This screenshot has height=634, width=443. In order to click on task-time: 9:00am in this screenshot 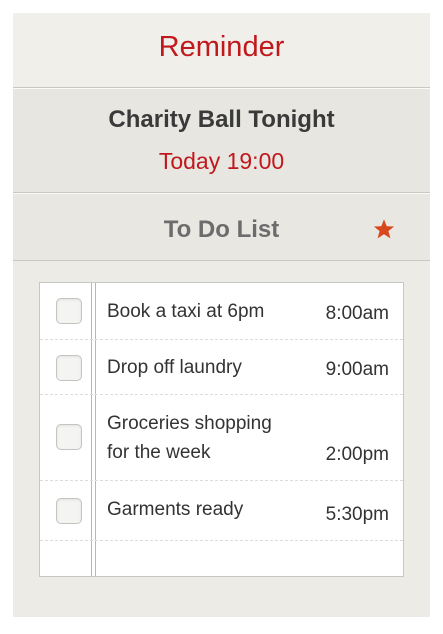, I will do `click(357, 369)`.